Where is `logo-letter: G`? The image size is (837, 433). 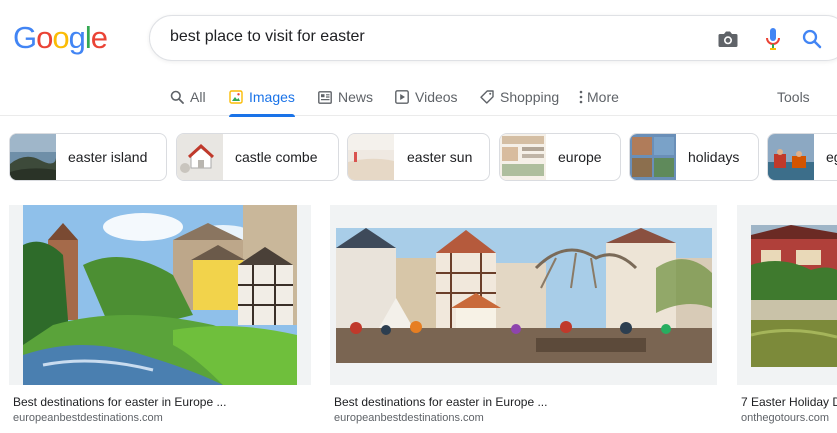
logo-letter: G is located at coordinates (25, 37).